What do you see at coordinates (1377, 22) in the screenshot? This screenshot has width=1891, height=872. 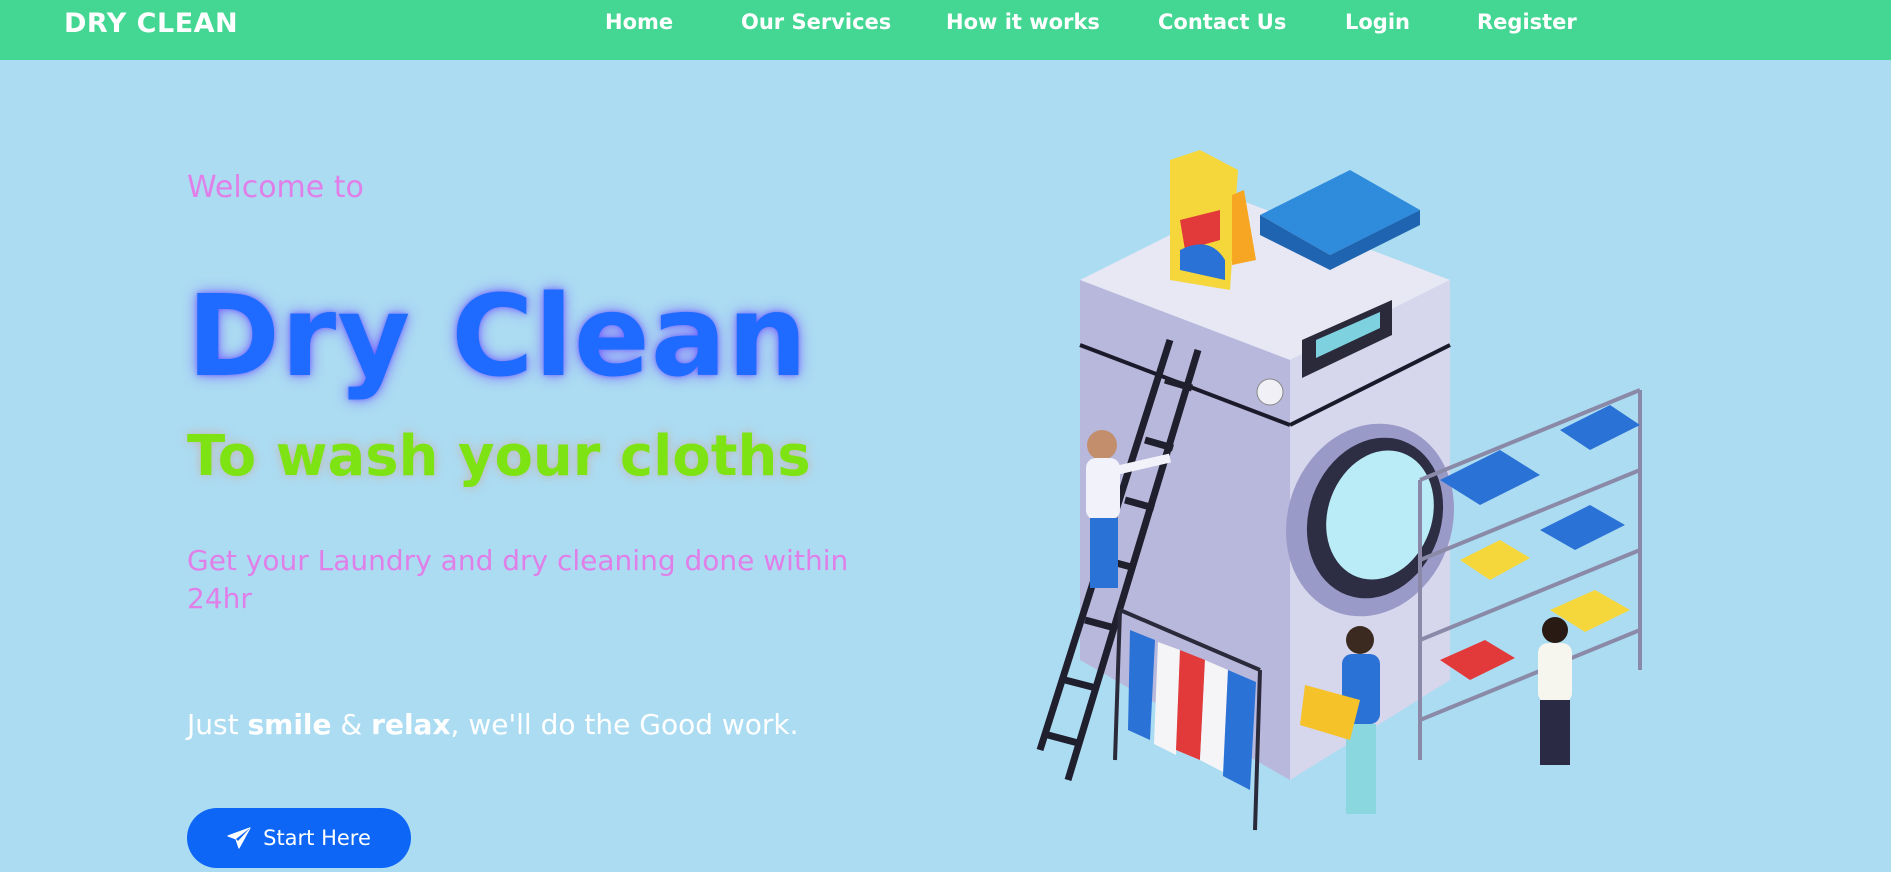 I see `nav-link-login: Login` at bounding box center [1377, 22].